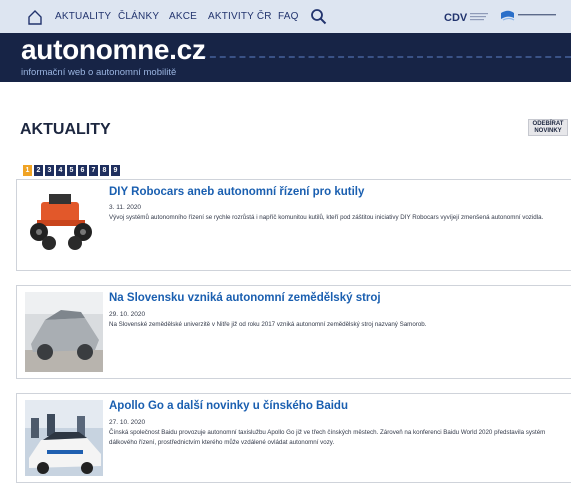 This screenshot has width=571, height=483. What do you see at coordinates (49, 170) in the screenshot?
I see `page-button: 3` at bounding box center [49, 170].